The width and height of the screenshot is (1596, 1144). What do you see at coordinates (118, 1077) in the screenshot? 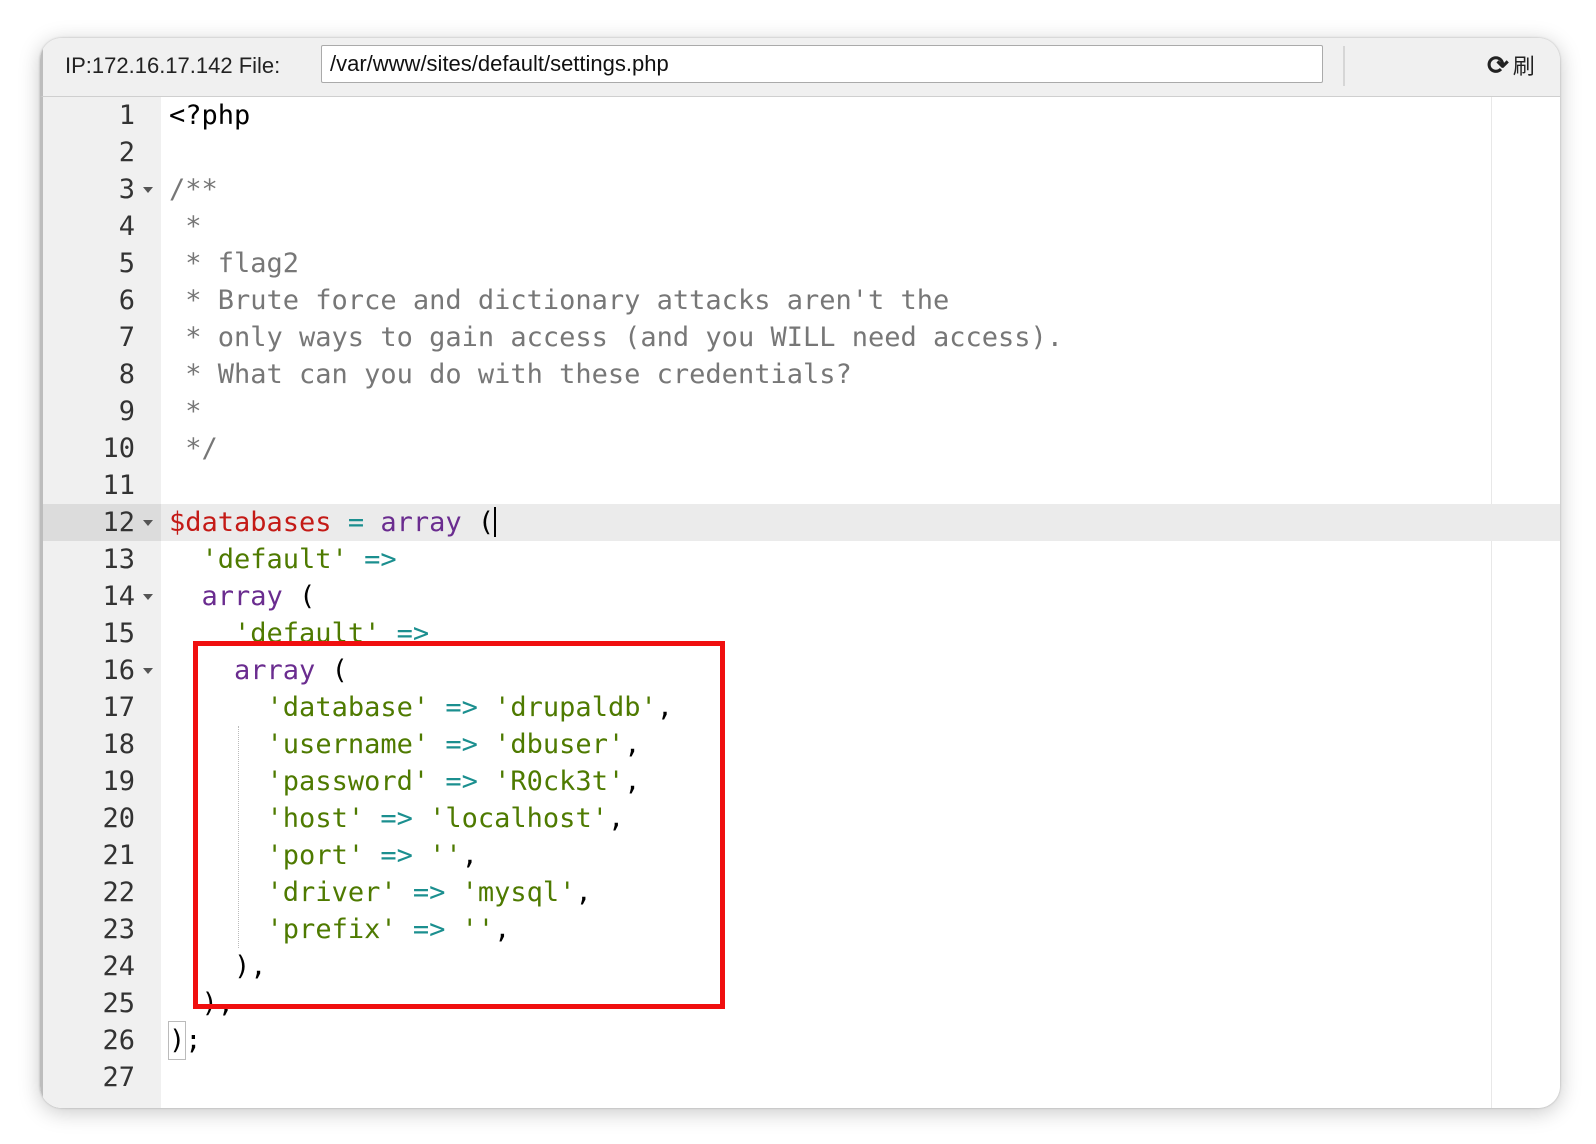
I see `line-number: 27` at bounding box center [118, 1077].